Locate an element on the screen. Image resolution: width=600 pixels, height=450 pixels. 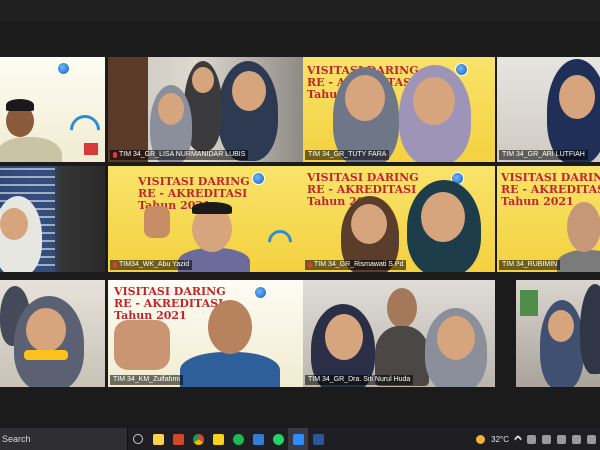
zoom-icon is located at coordinates (298, 439).